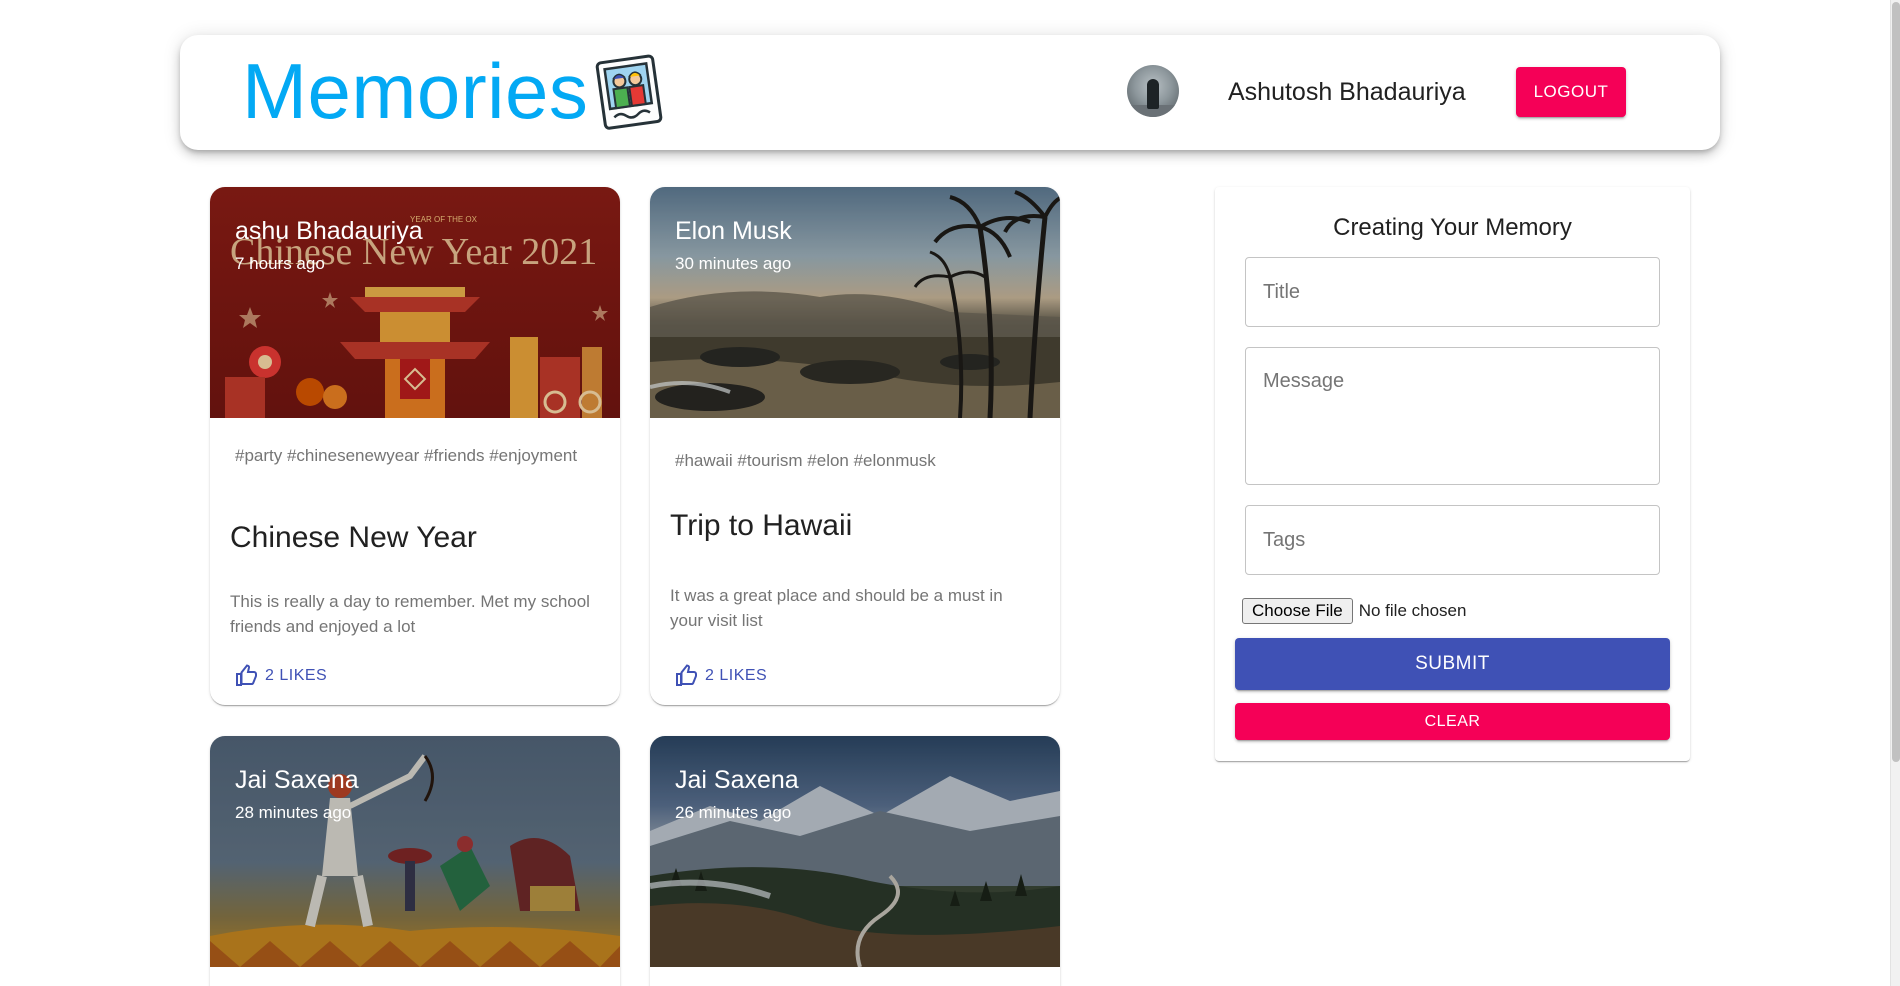 The height and width of the screenshot is (986, 1900). I want to click on message-input, so click(1452, 416).